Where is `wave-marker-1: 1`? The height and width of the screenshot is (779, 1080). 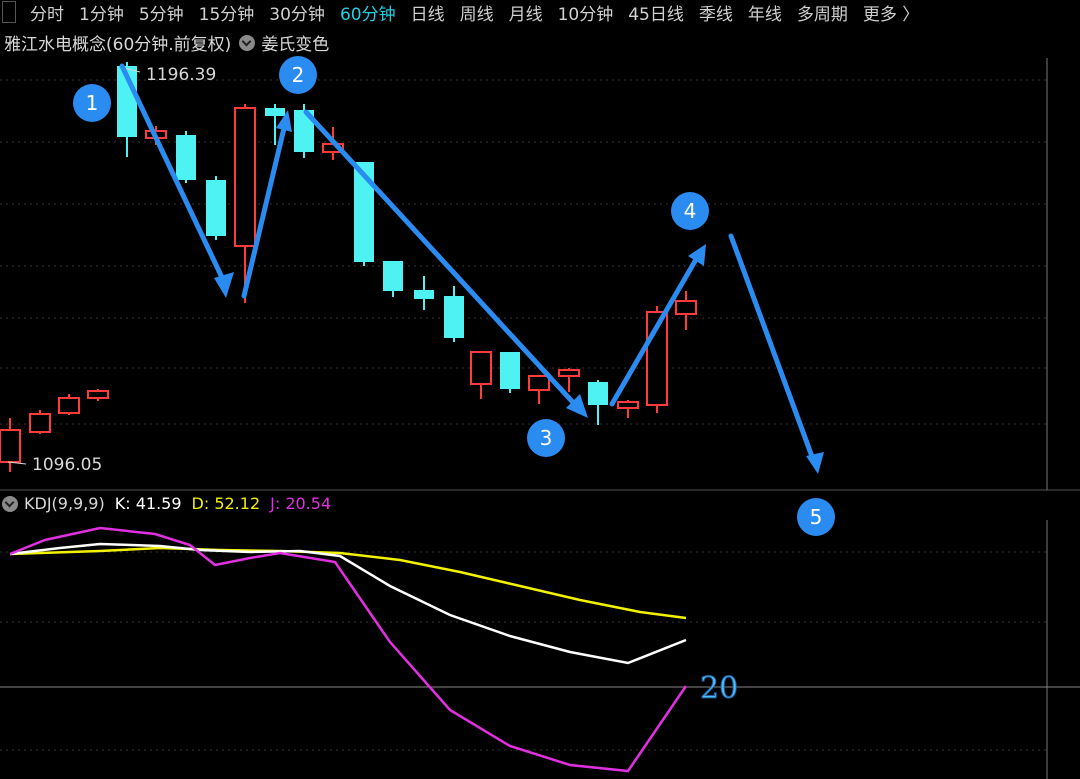 wave-marker-1: 1 is located at coordinates (92, 103).